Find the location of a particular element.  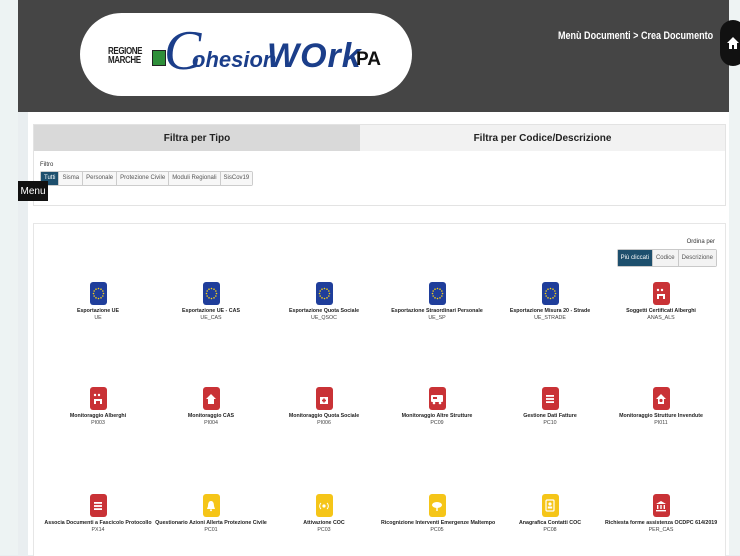

document-code: PC01 is located at coordinates (211, 530).